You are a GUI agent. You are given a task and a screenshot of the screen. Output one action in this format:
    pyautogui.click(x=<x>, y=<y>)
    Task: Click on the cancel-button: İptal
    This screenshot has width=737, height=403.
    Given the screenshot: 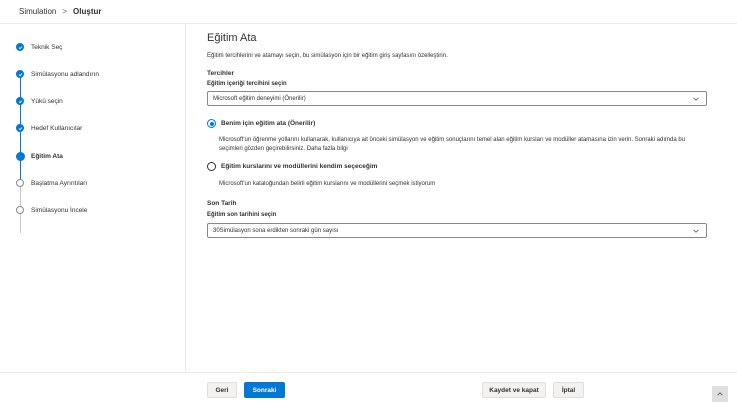 What is the action you would take?
    pyautogui.click(x=568, y=390)
    